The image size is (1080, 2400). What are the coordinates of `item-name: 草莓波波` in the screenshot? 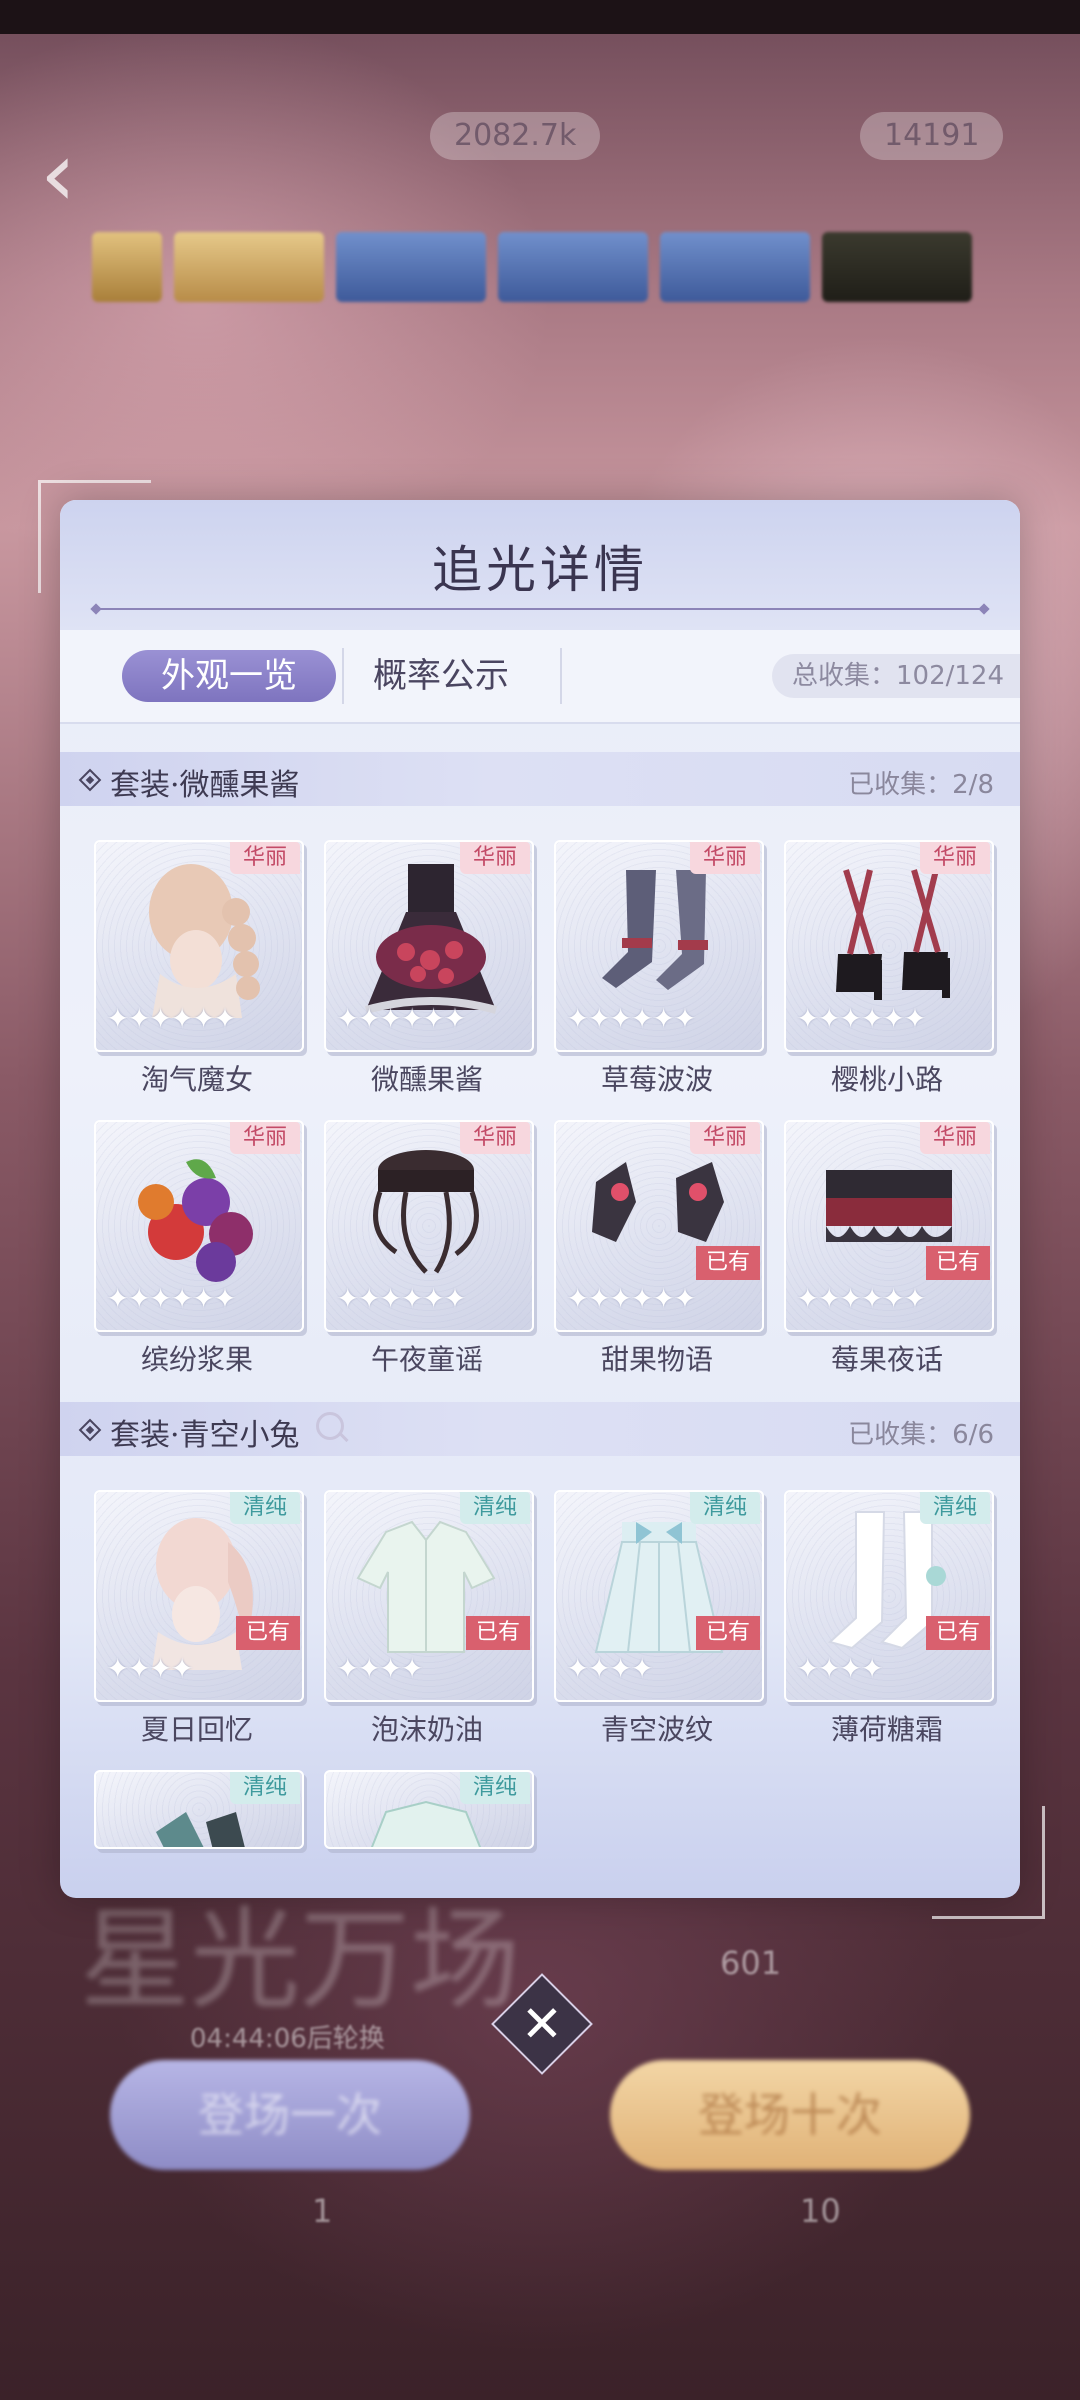 It's located at (656, 1079).